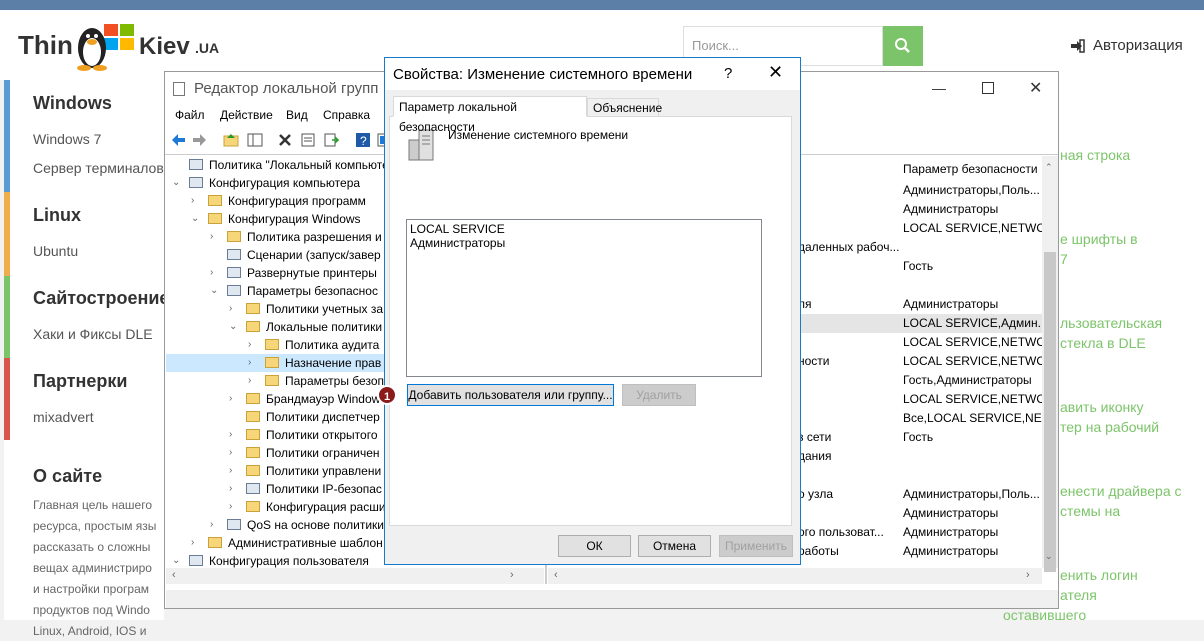  I want to click on right-article-link: стемы на, so click(1090, 511).